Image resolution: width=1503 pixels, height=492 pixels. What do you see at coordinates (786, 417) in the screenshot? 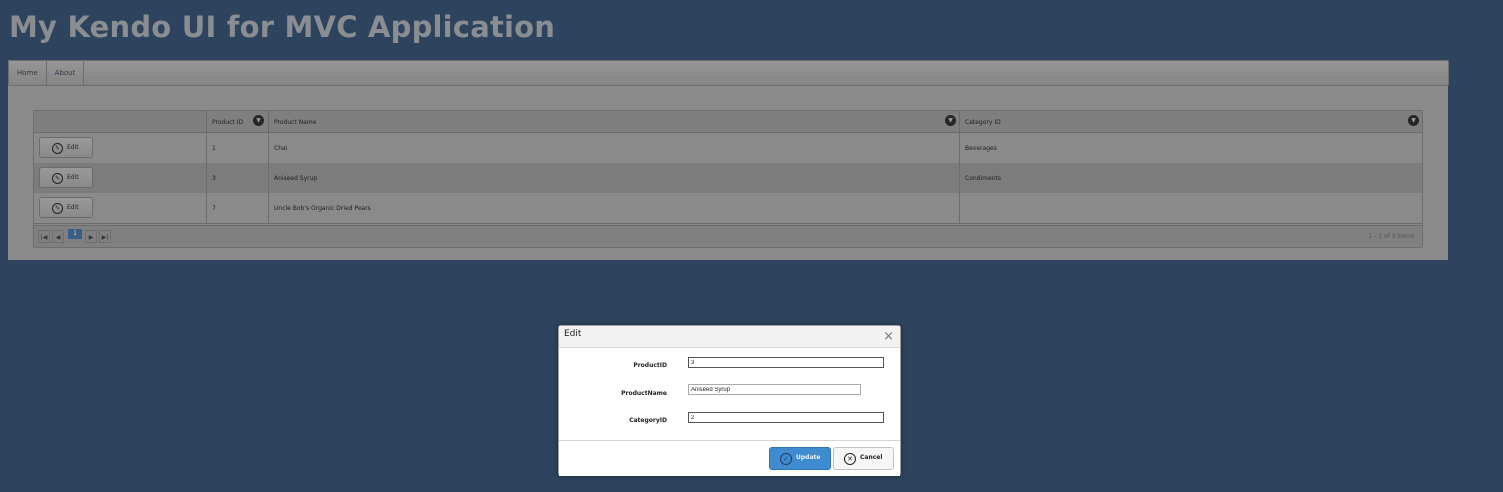
I see `category-id-input` at bounding box center [786, 417].